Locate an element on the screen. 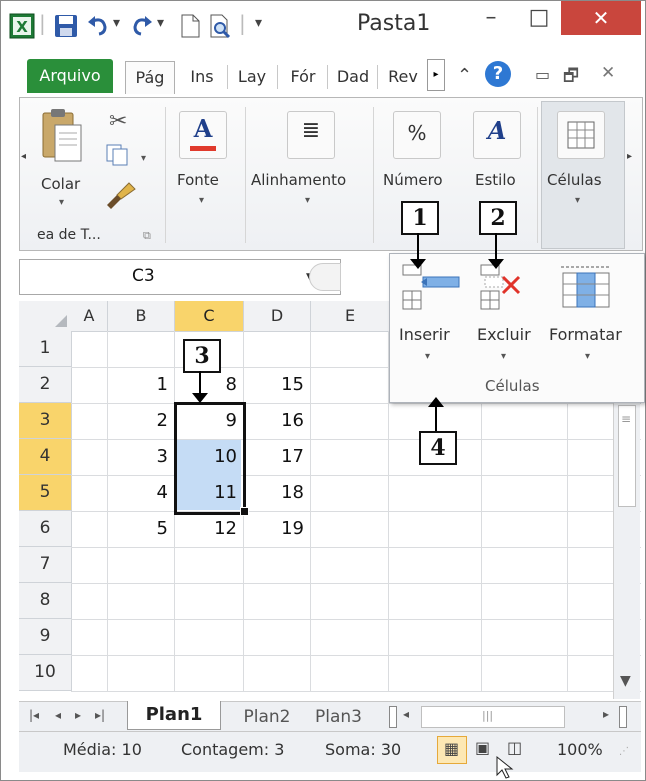  row-header-10: 10 is located at coordinates (45, 673).